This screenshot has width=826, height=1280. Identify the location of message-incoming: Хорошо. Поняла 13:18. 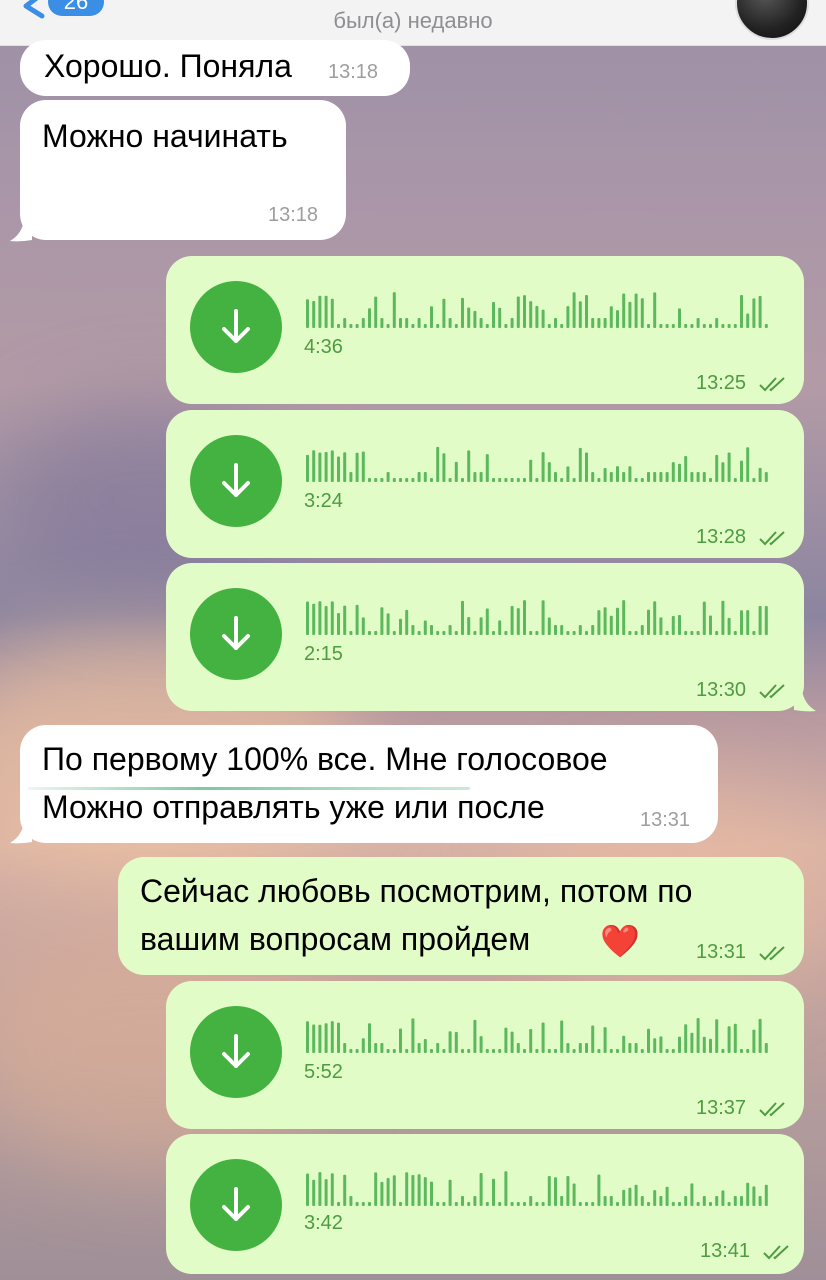
(215, 68).